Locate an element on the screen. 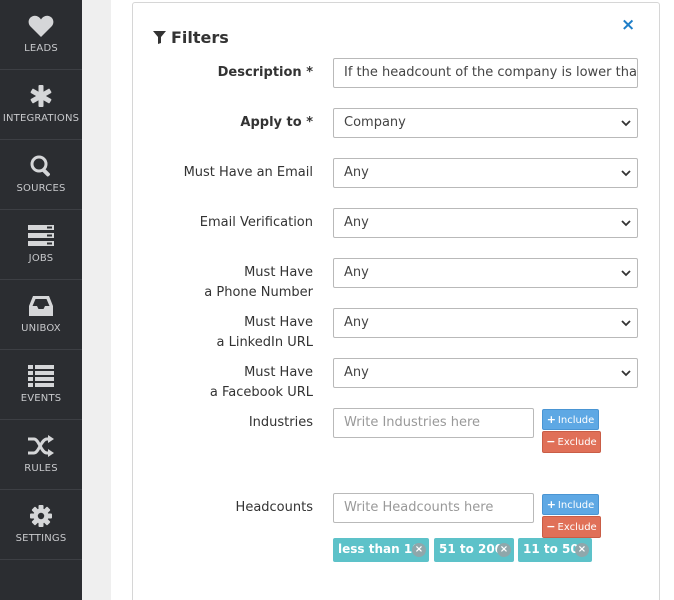  facebook-label-line2: a Facebook URL is located at coordinates (261, 392).